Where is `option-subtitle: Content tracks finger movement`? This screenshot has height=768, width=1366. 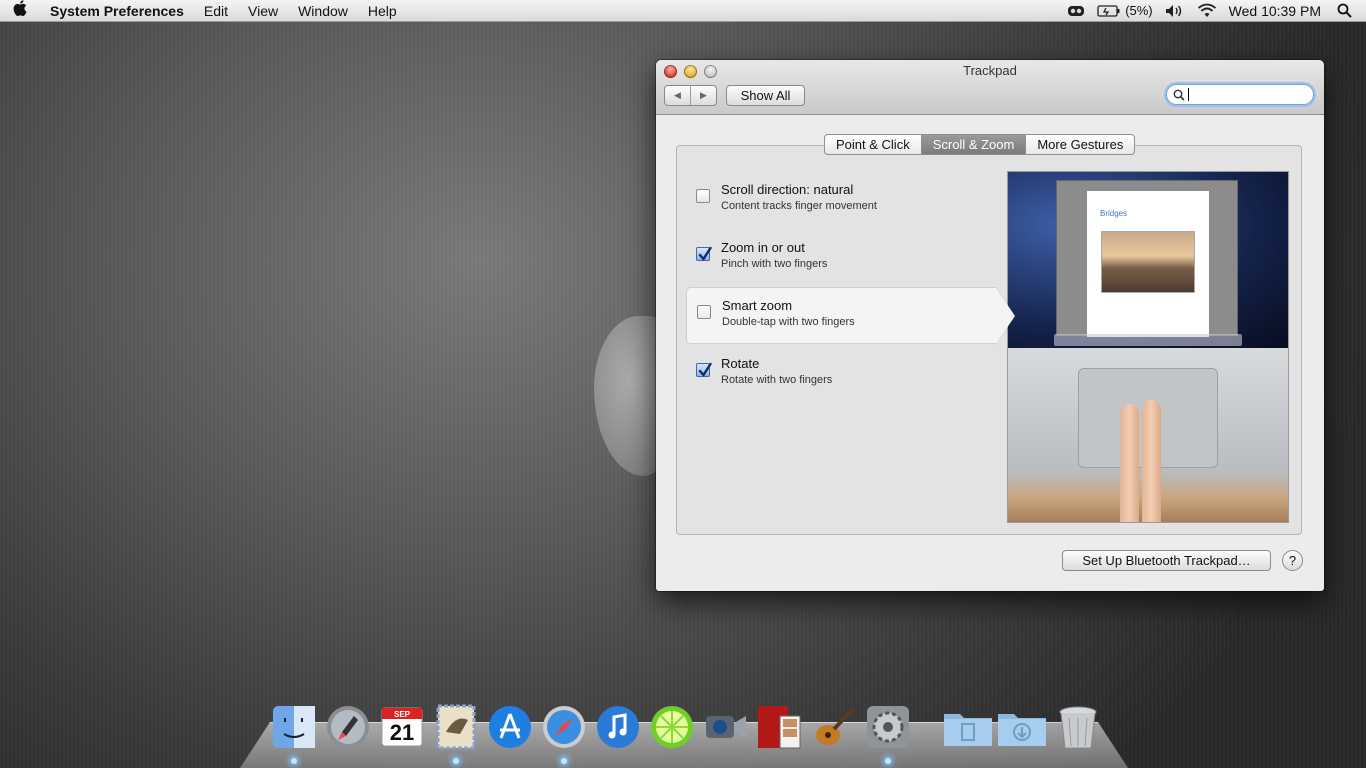
option-subtitle: Content tracks finger movement is located at coordinates (799, 206).